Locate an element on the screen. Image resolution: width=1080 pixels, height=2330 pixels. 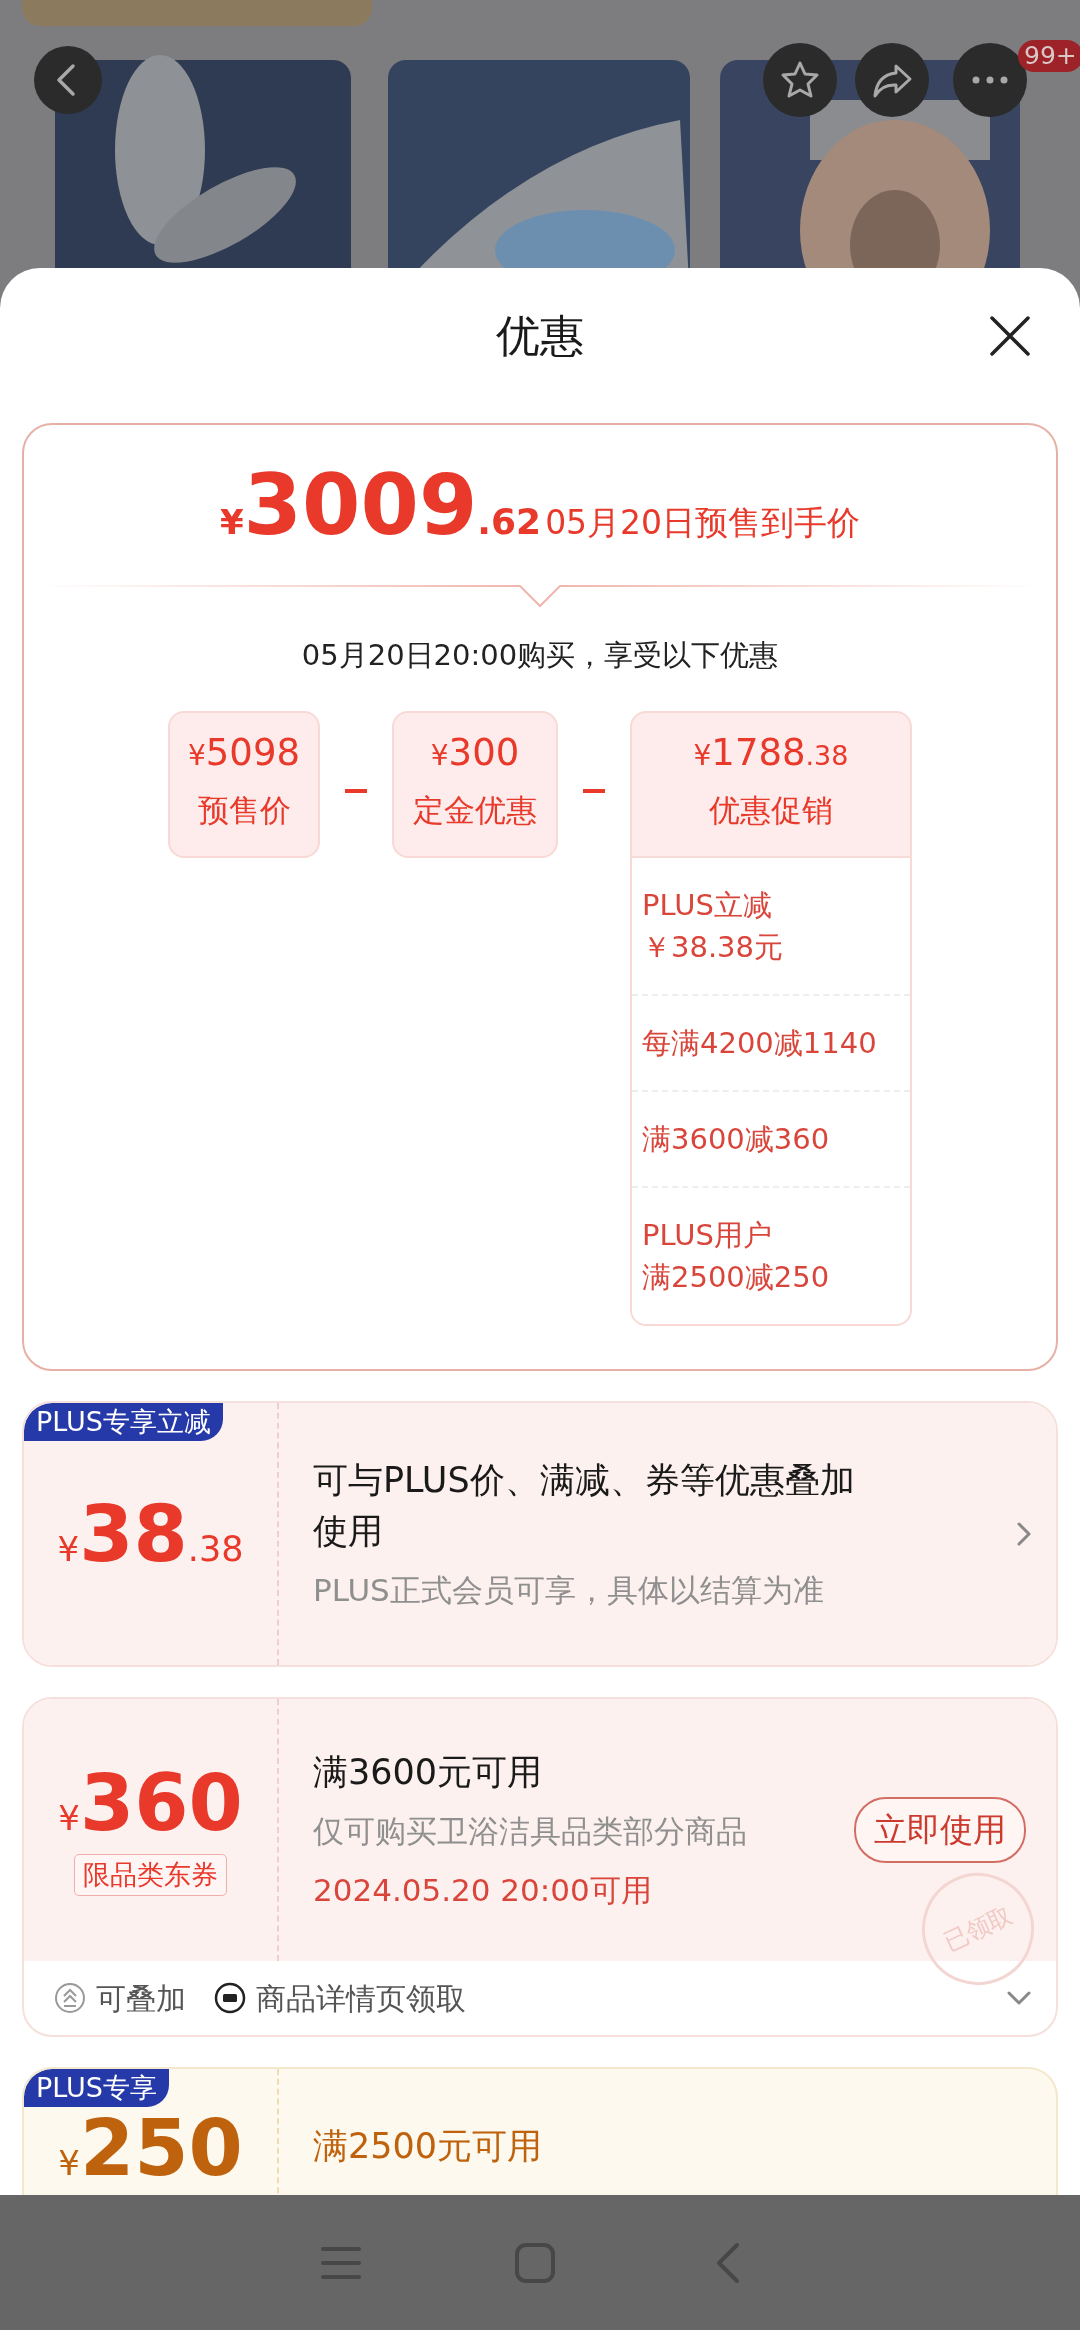
coupon-title: 可与PLUS价、满减、券等优惠叠加使用 is located at coordinates (584, 1506).